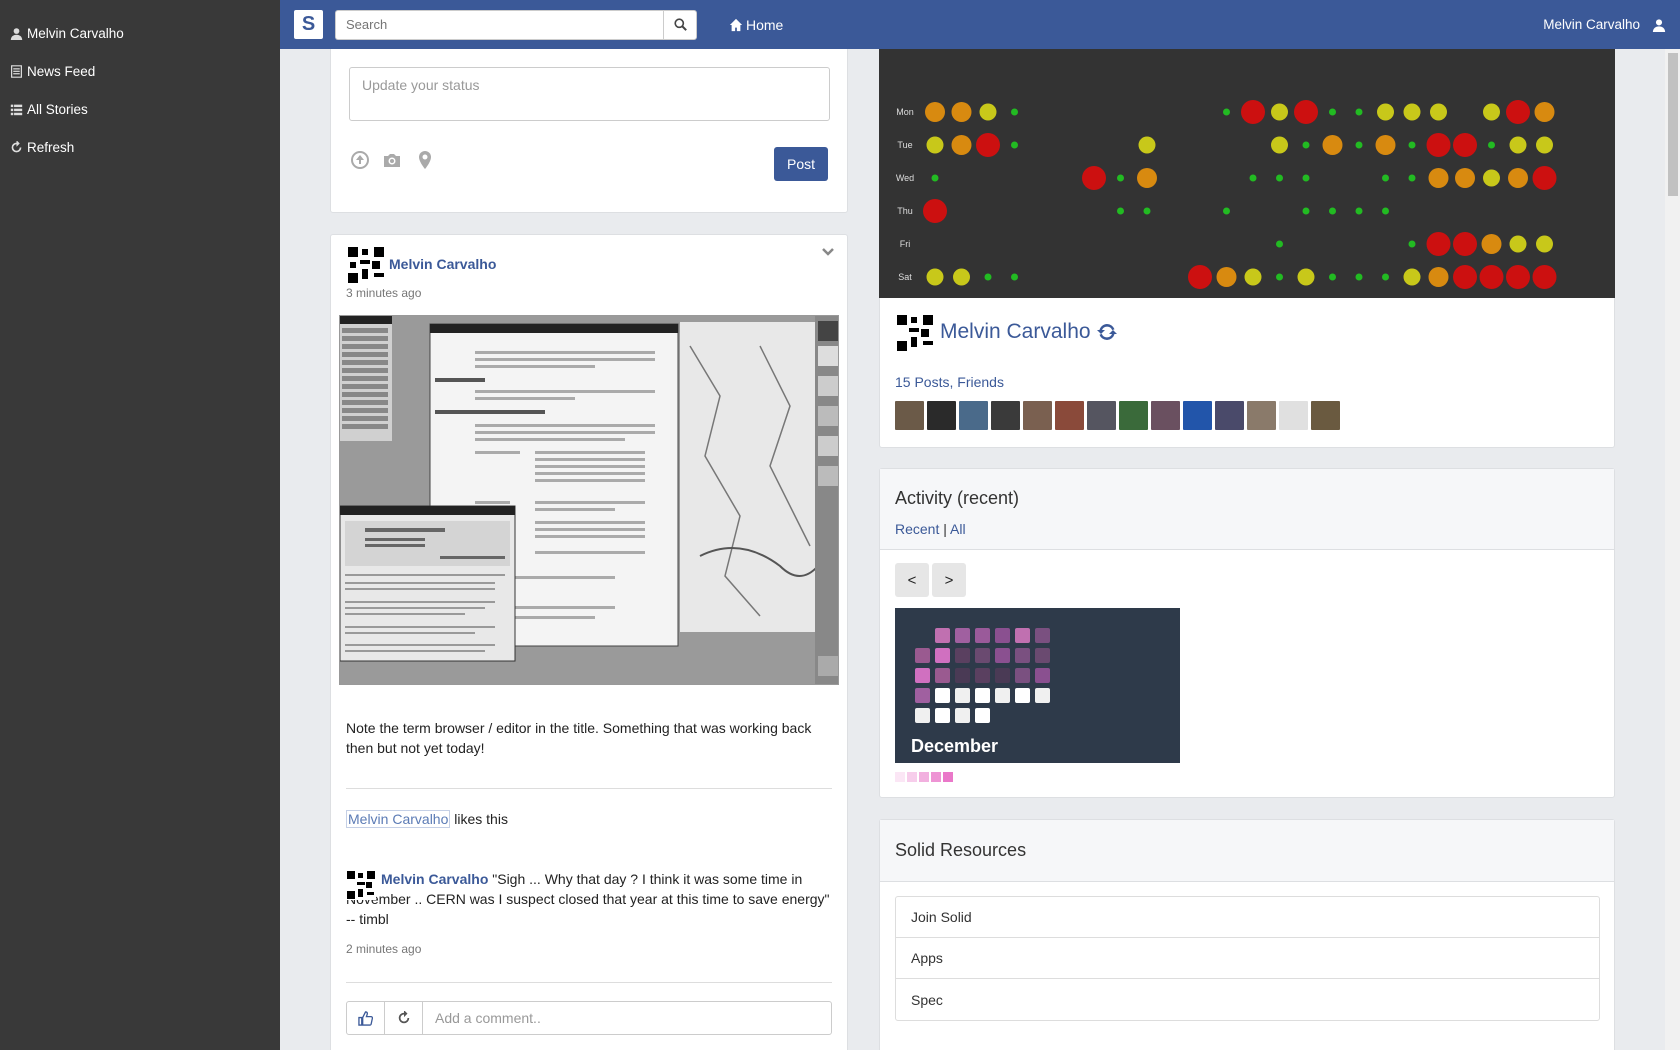 The width and height of the screenshot is (1680, 1050). I want to click on location-icon, so click(425, 160).